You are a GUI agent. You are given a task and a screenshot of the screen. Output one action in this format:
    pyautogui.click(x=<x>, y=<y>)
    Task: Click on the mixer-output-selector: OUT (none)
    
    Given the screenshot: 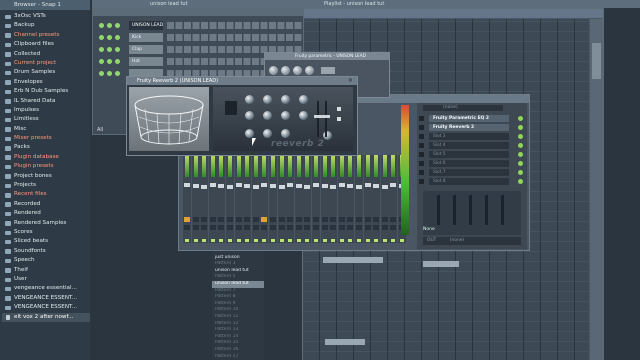 What is the action you would take?
    pyautogui.click(x=472, y=241)
    